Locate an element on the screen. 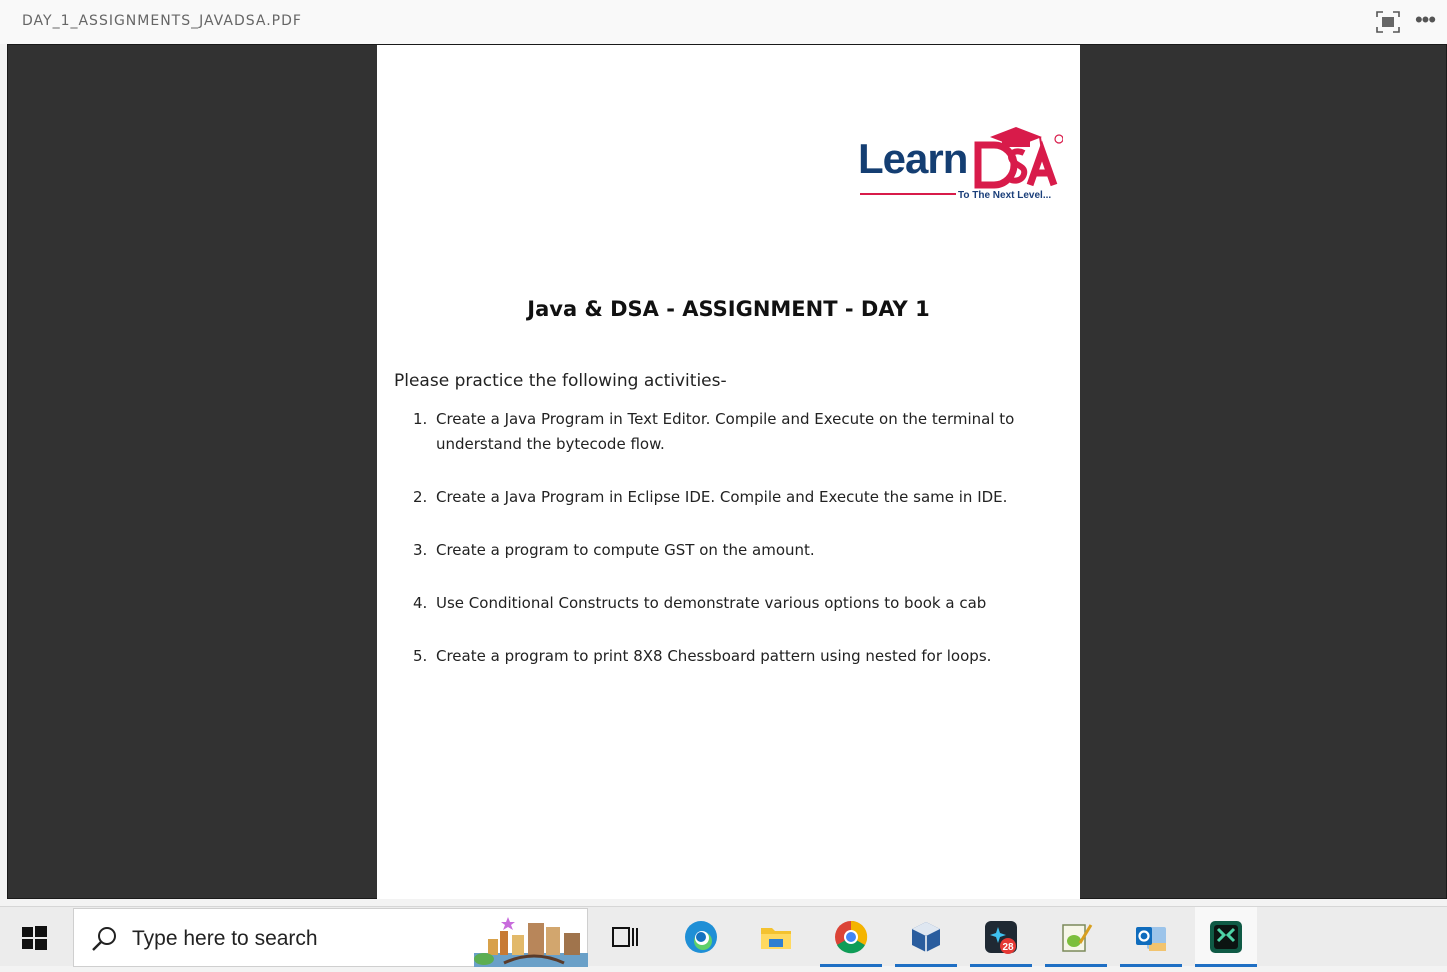 The width and height of the screenshot is (1447, 972). search-highlight-illustration-icon is located at coordinates (531, 940).